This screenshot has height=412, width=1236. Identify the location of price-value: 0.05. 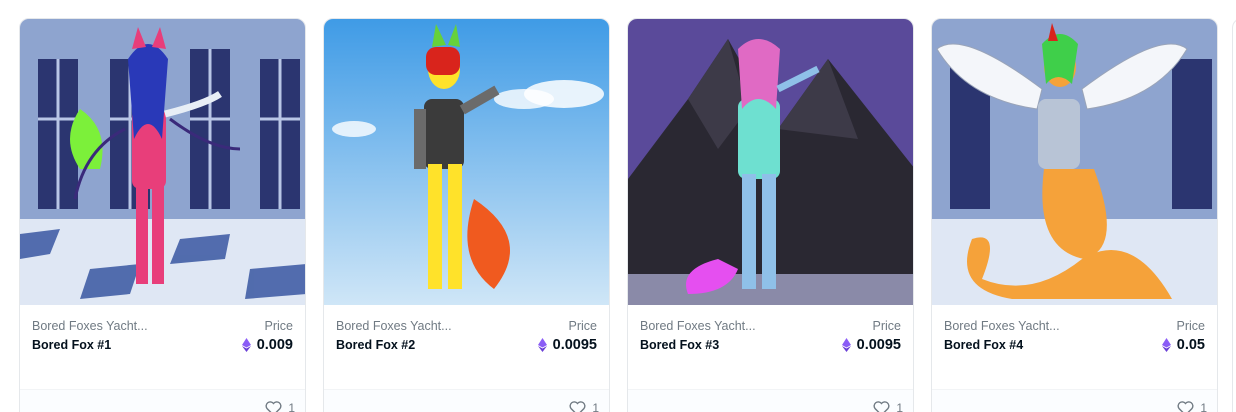
(1183, 345).